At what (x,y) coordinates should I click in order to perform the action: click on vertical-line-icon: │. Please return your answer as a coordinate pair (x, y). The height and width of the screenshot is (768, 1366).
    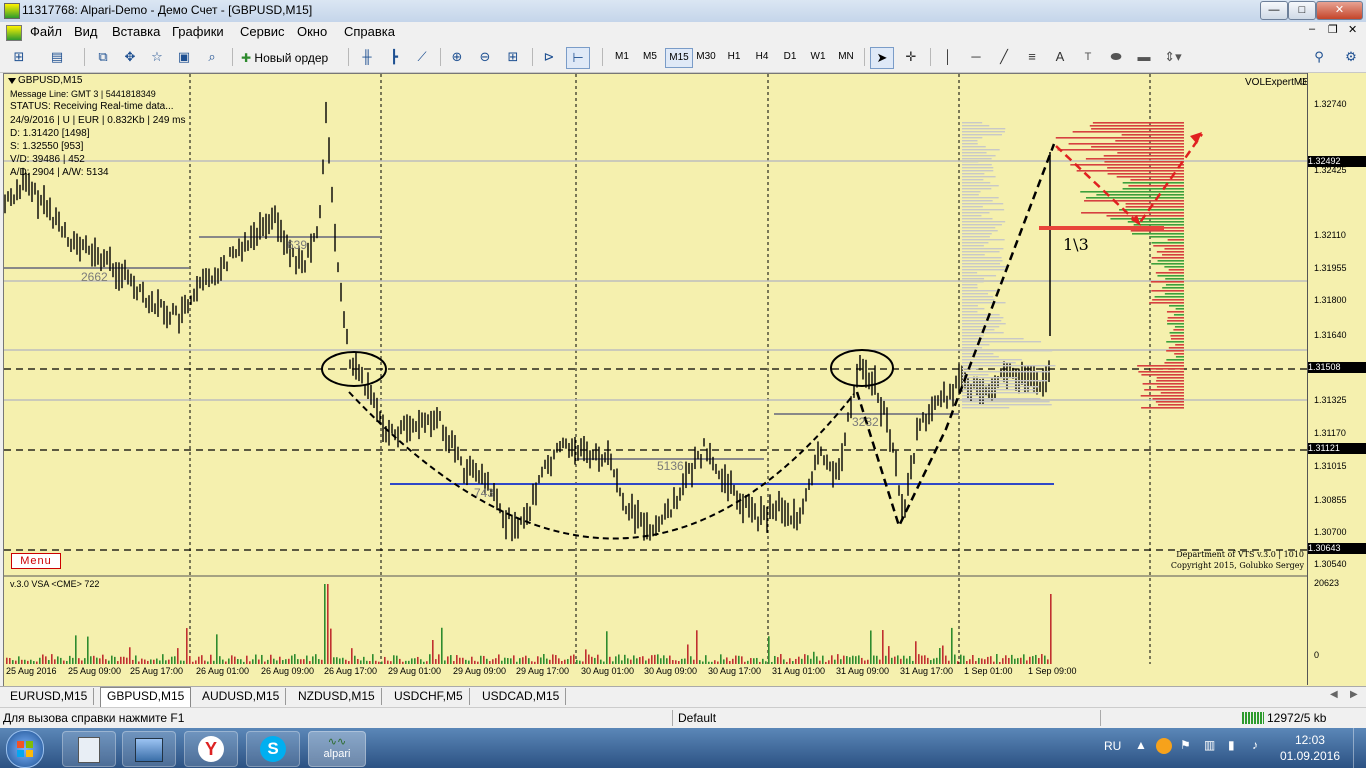
    Looking at the image, I should click on (948, 57).